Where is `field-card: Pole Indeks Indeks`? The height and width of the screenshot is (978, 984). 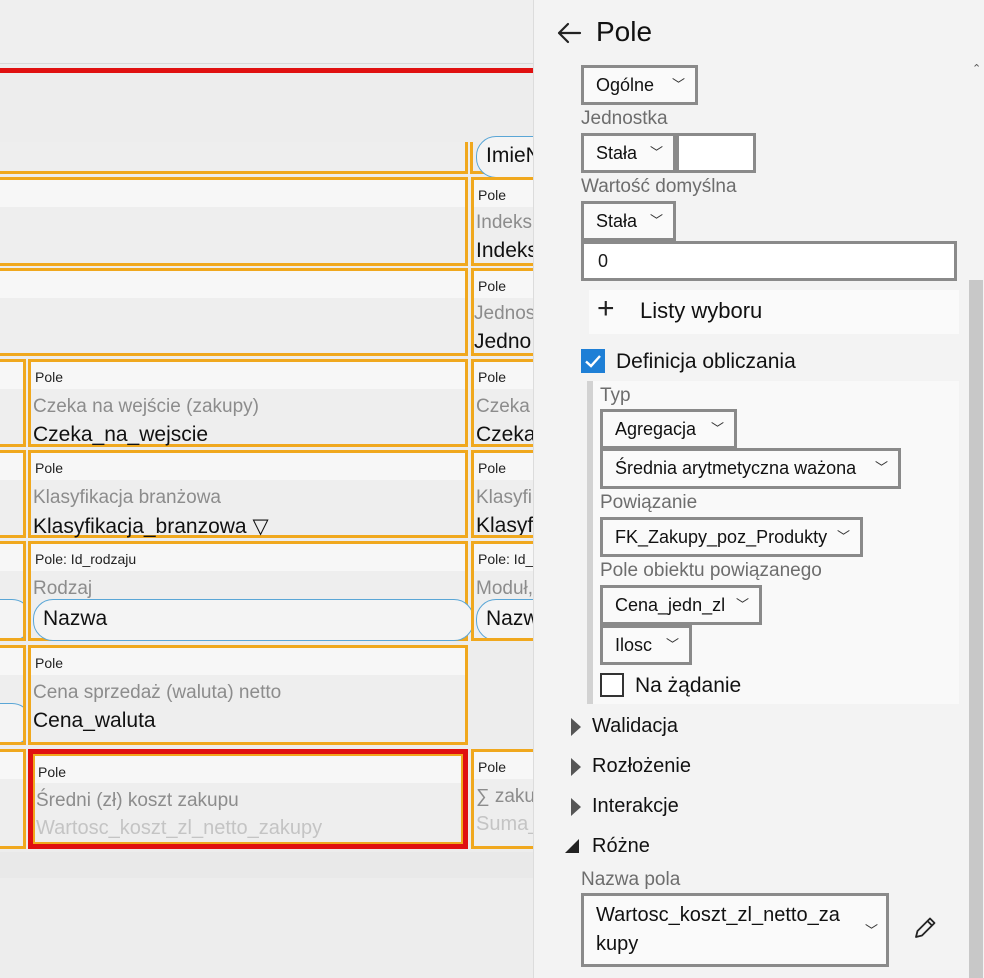
field-card: Pole Indeks Indeks is located at coordinates (502, 221).